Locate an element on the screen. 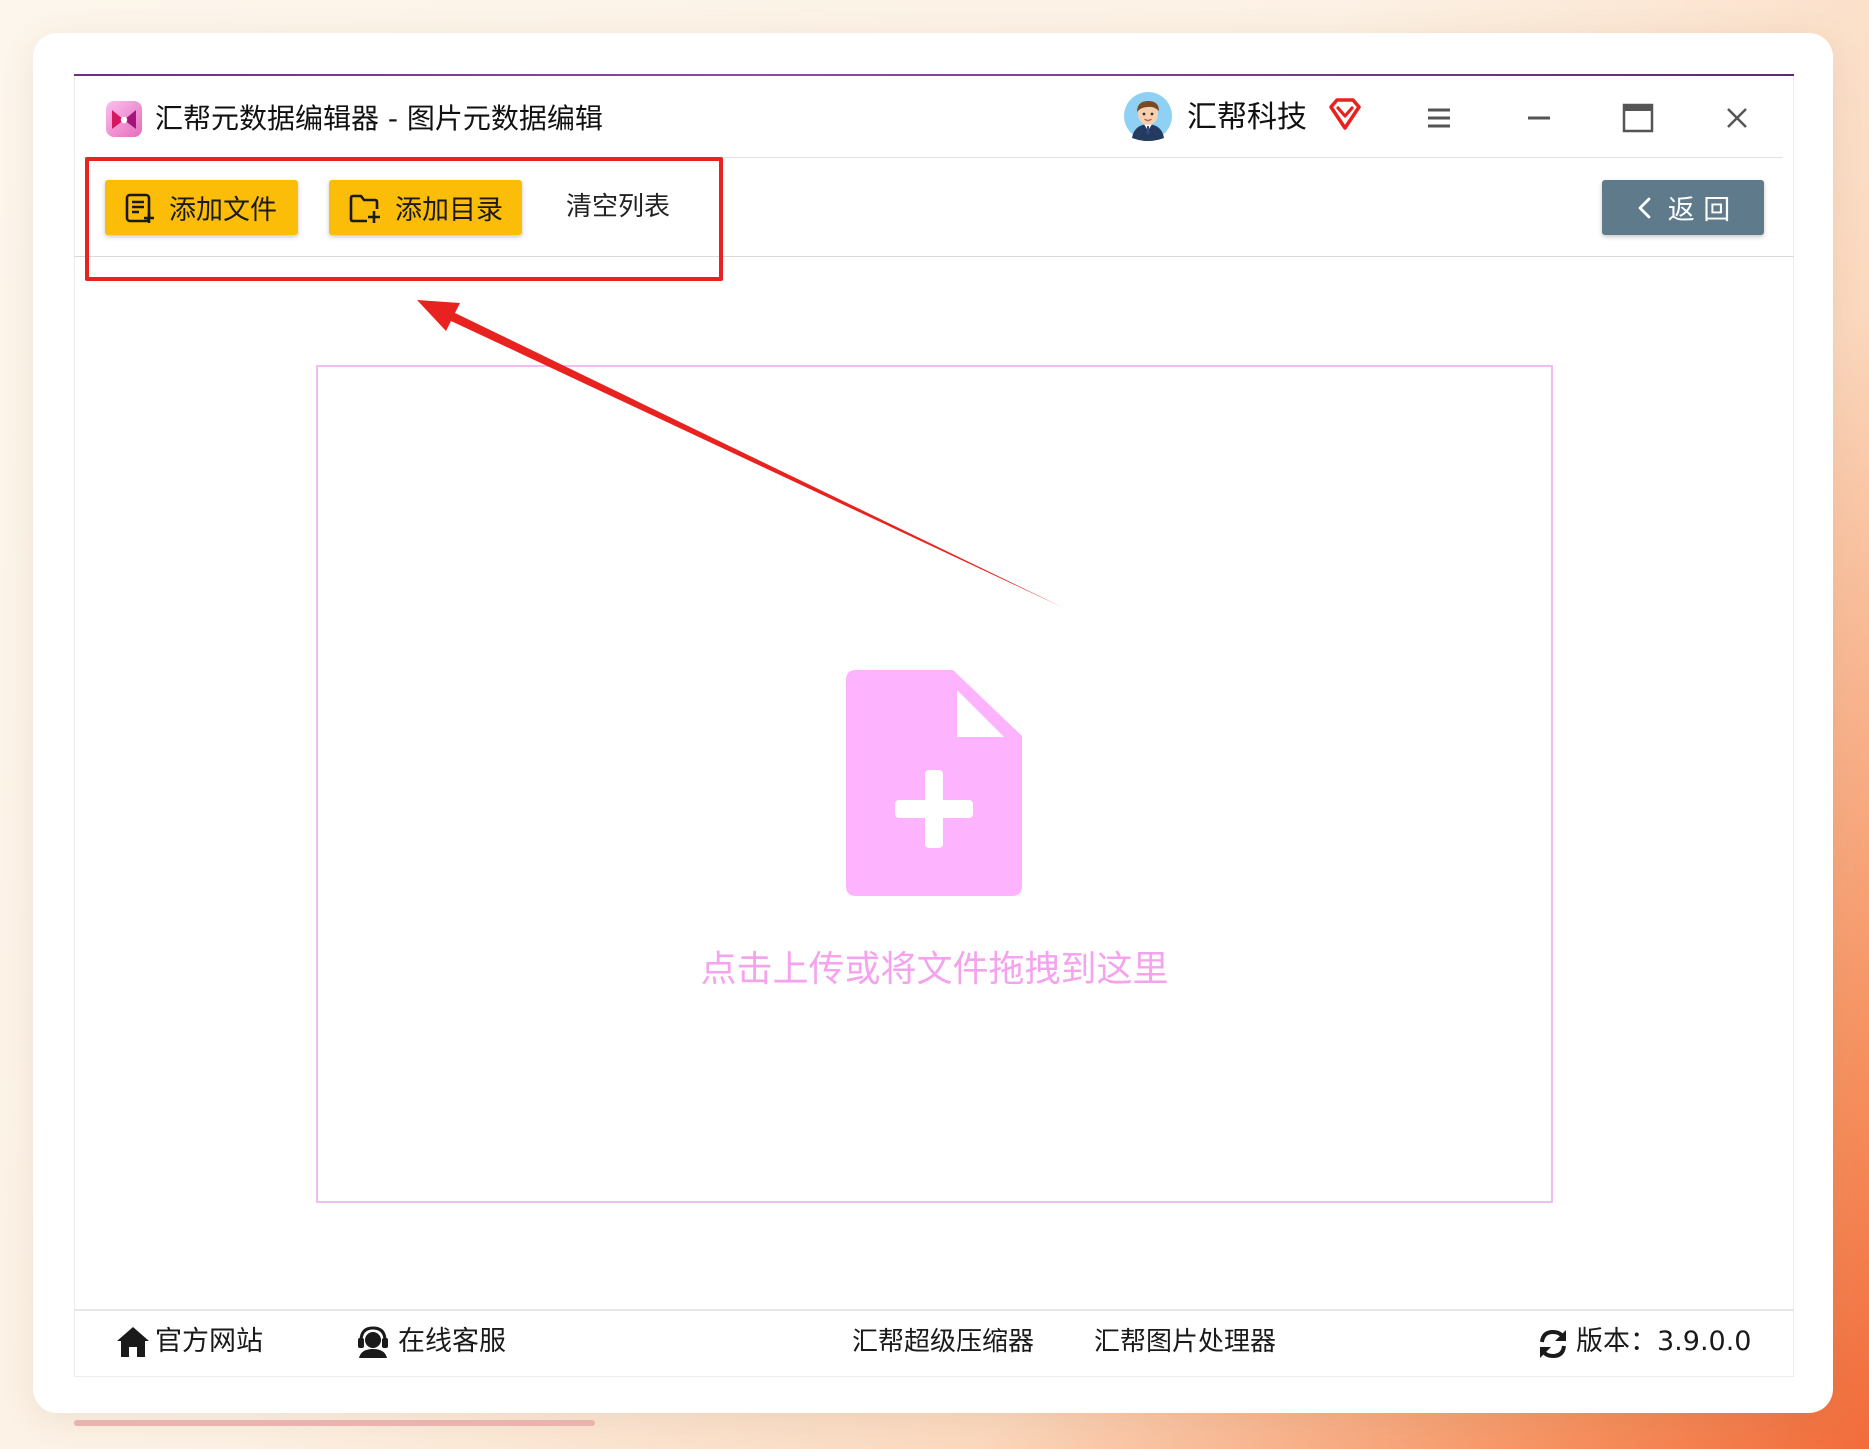 Image resolution: width=1869 pixels, height=1449 pixels. back-label: 返 回 is located at coordinates (1699, 210).